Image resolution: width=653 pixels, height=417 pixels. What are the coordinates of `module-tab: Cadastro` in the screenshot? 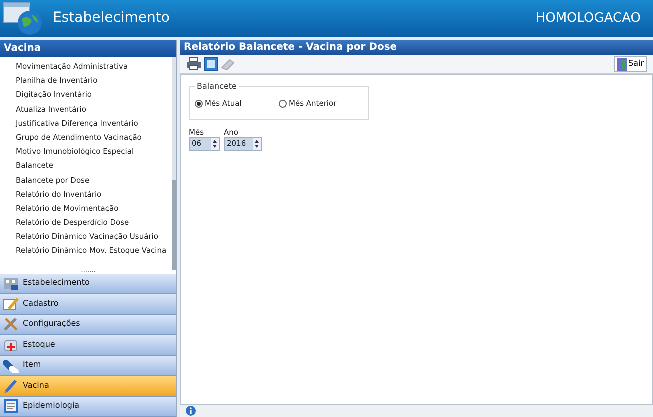 It's located at (88, 304).